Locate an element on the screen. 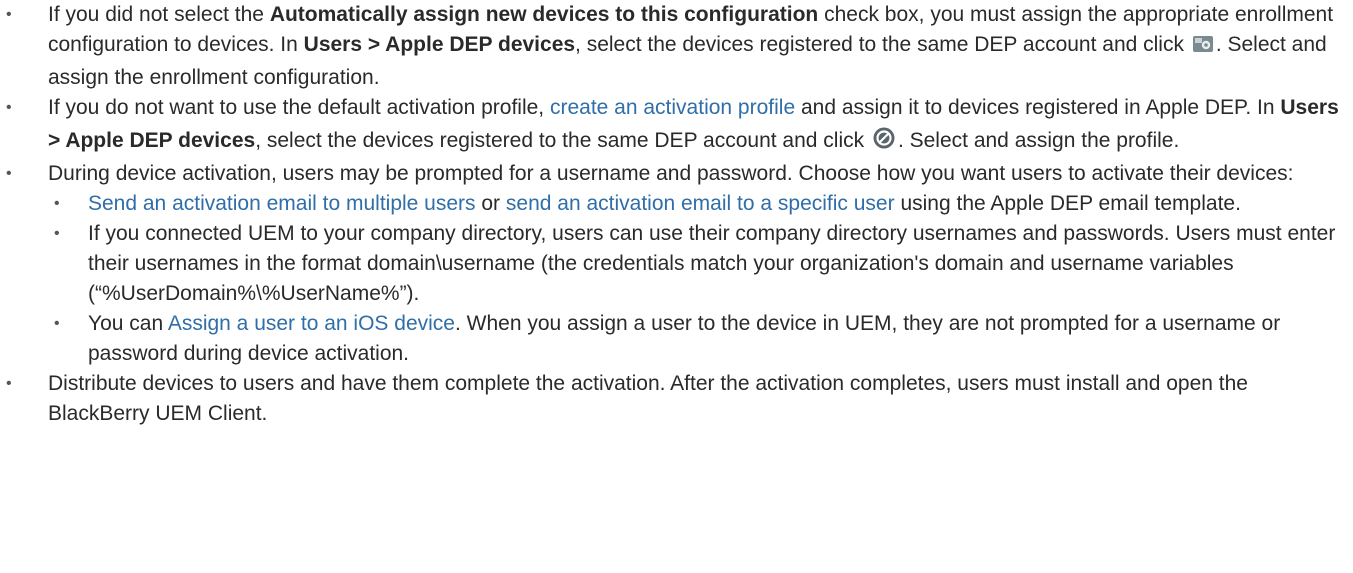 Image resolution: width=1353 pixels, height=573 pixels. create-activation-profile-link: create an activation profile is located at coordinates (672, 107).